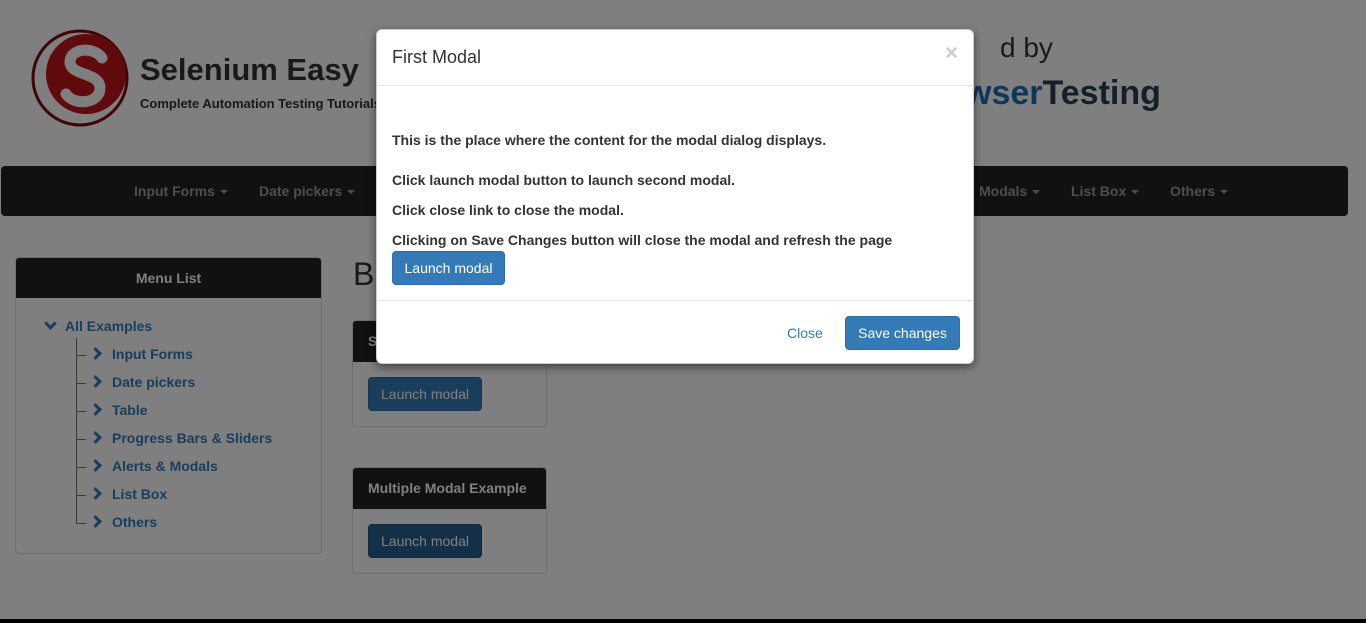 This screenshot has height=623, width=1366. I want to click on save-changes-button: Save changes, so click(902, 333).